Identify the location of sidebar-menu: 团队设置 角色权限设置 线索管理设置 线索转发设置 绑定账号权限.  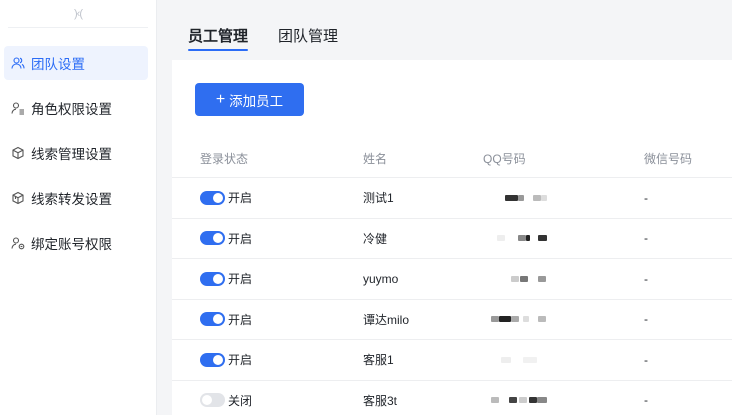
(78, 144).